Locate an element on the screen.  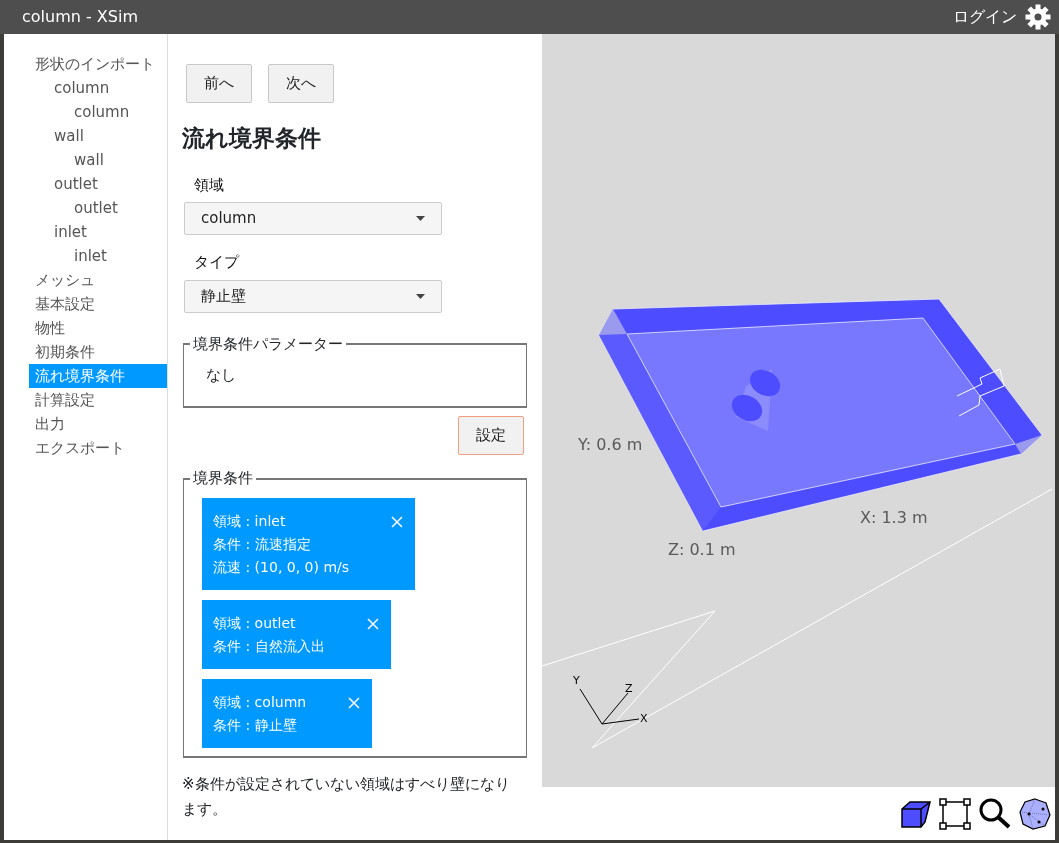
condition-text: 領域 : inlet is located at coordinates (250, 521).